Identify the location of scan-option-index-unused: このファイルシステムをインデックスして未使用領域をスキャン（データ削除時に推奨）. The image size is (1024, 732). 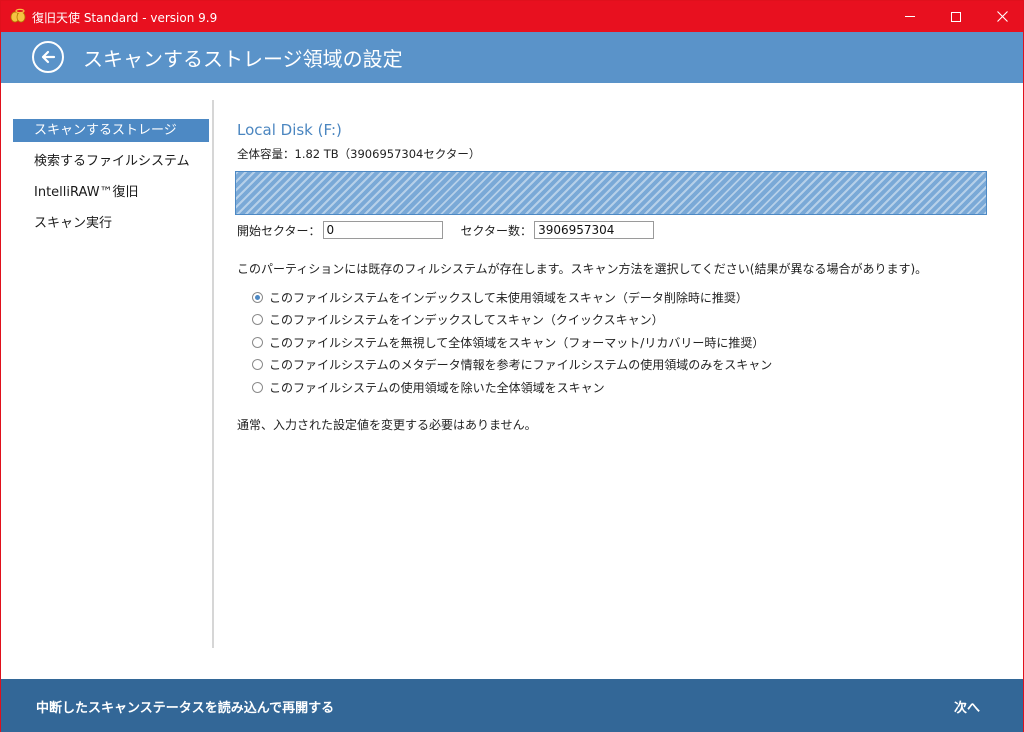
(620, 297).